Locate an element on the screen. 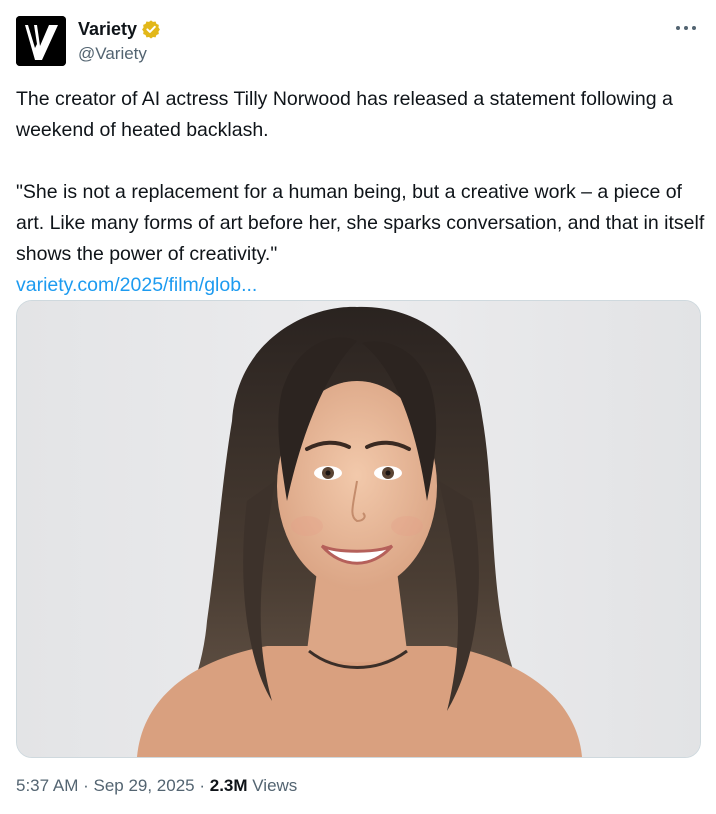  avatar is located at coordinates (41, 41).